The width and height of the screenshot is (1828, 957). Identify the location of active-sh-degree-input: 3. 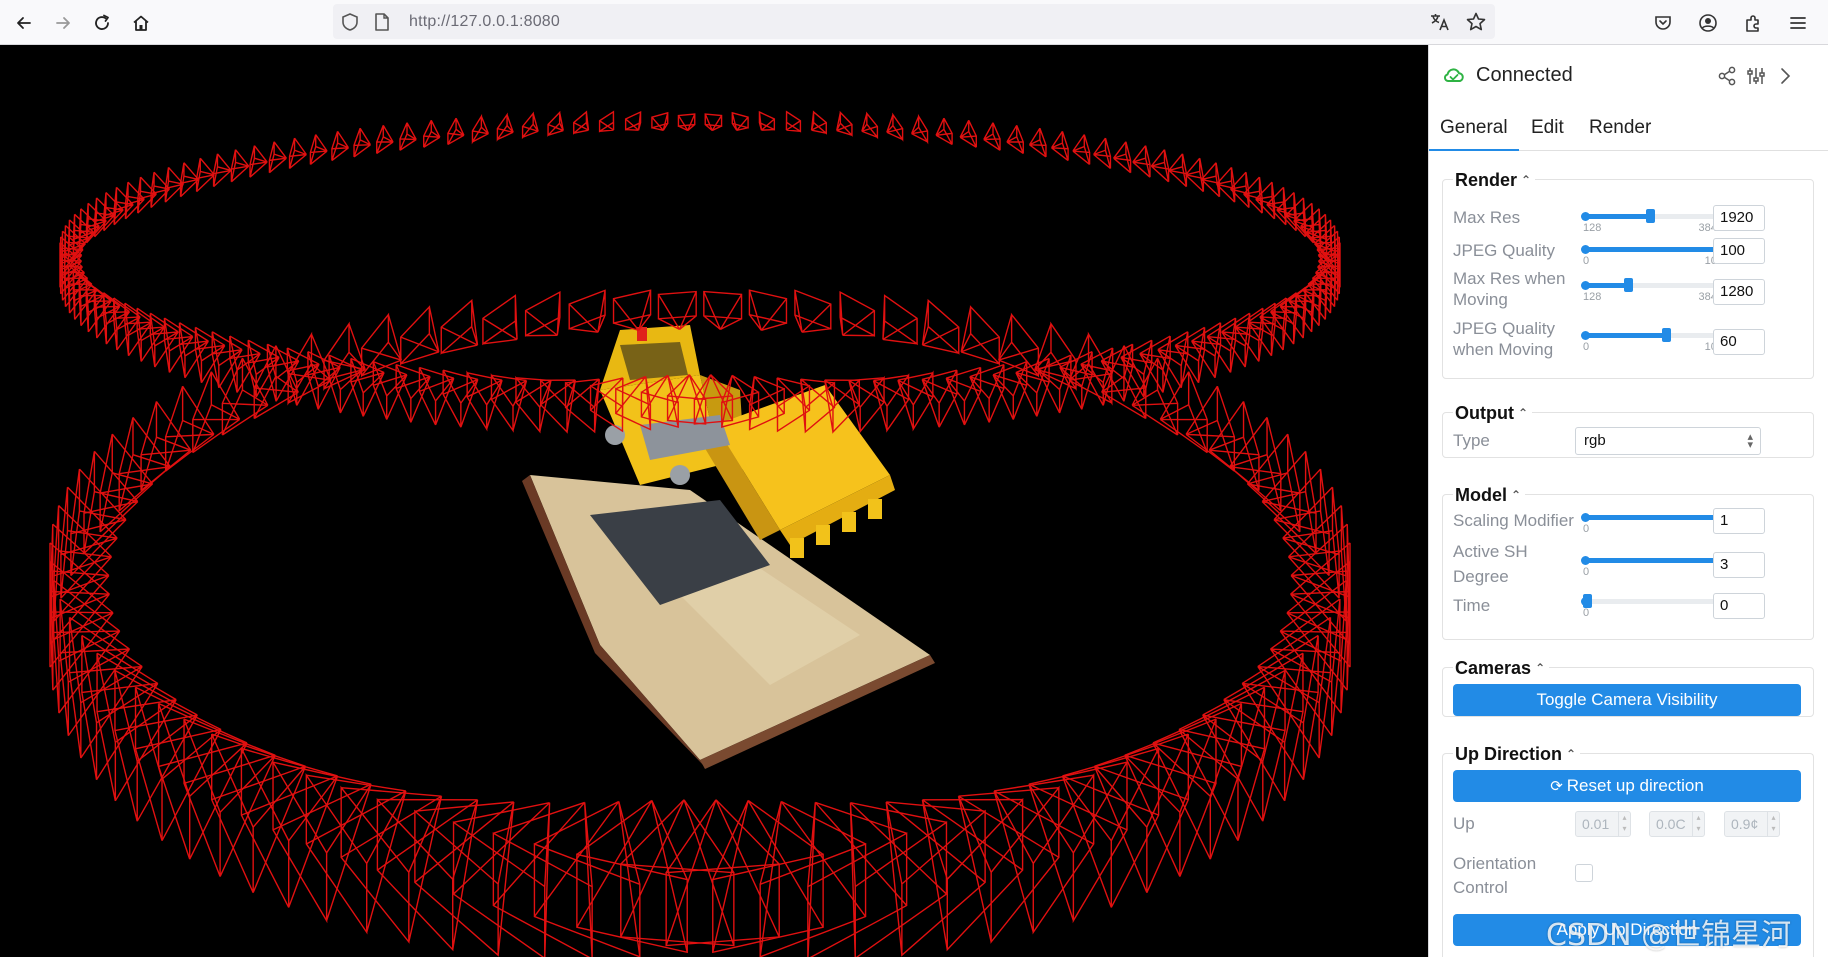
(1739, 565).